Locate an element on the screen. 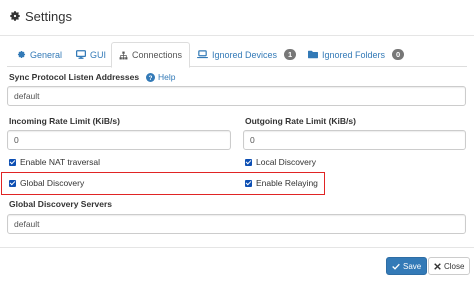 This screenshot has height=284, width=474. monitor-icon is located at coordinates (81, 54).